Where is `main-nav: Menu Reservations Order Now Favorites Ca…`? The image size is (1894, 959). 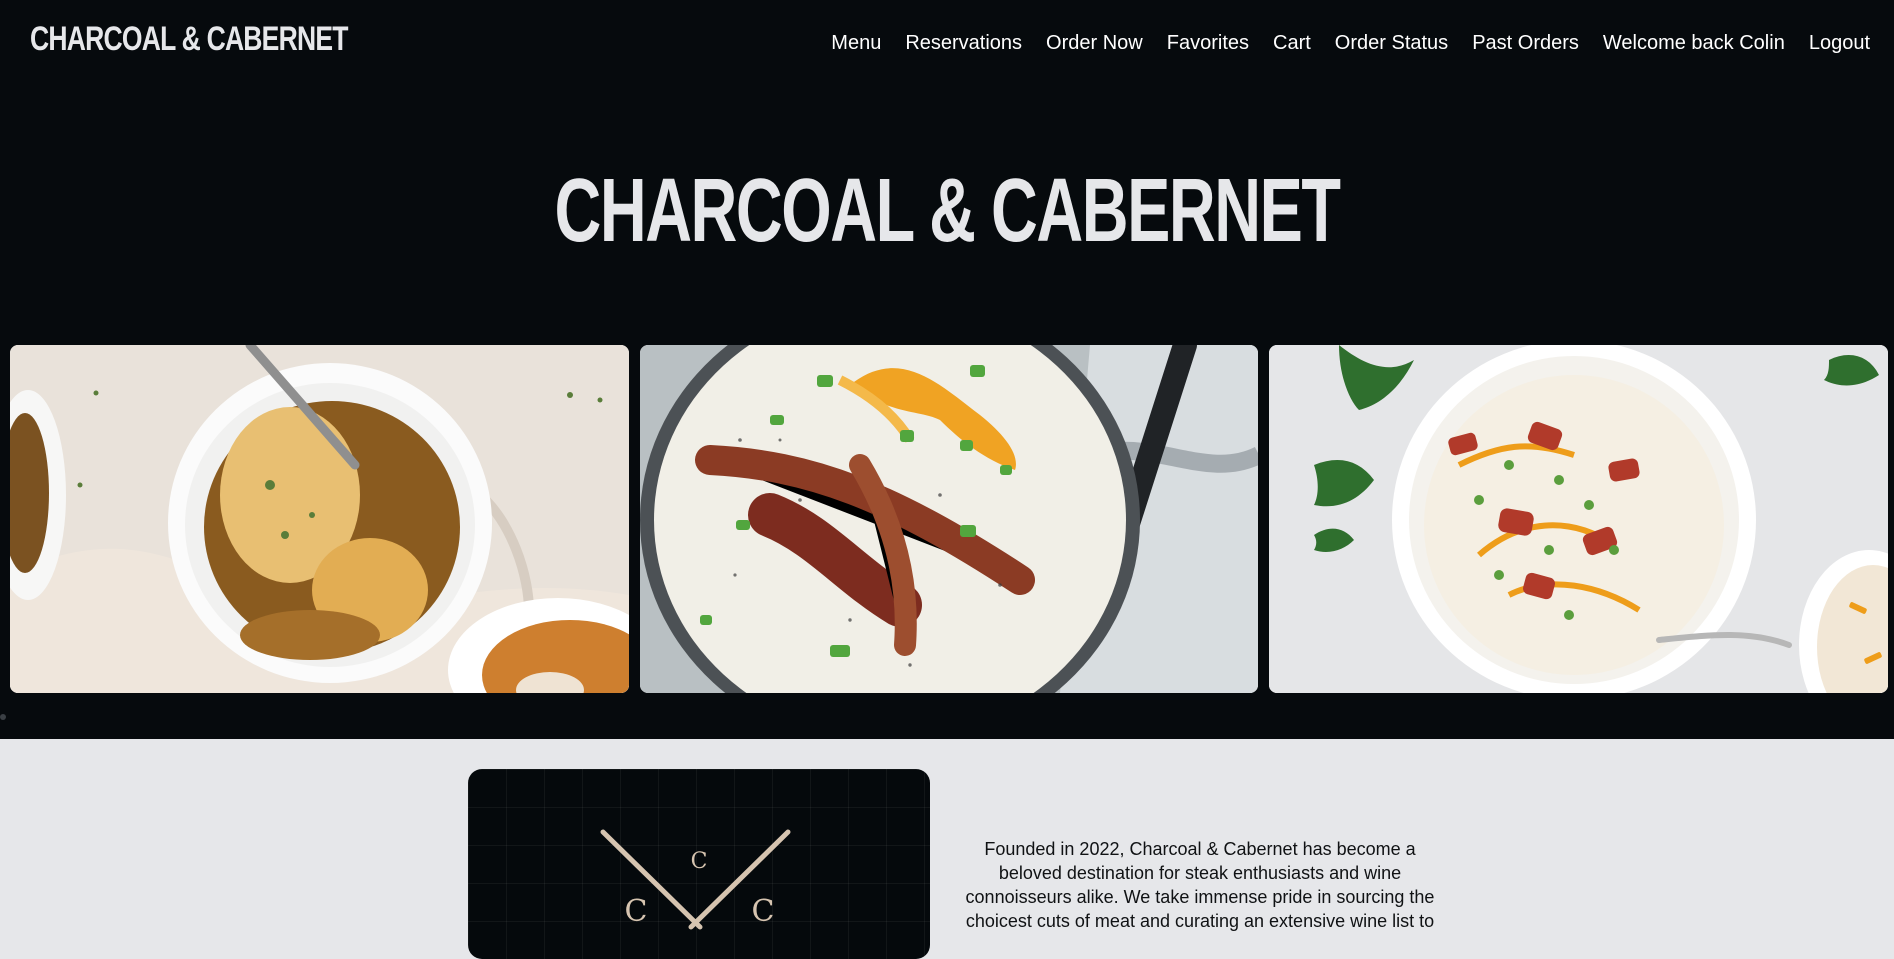 main-nav: Menu Reservations Order Now Favorites Ca… is located at coordinates (1350, 43).